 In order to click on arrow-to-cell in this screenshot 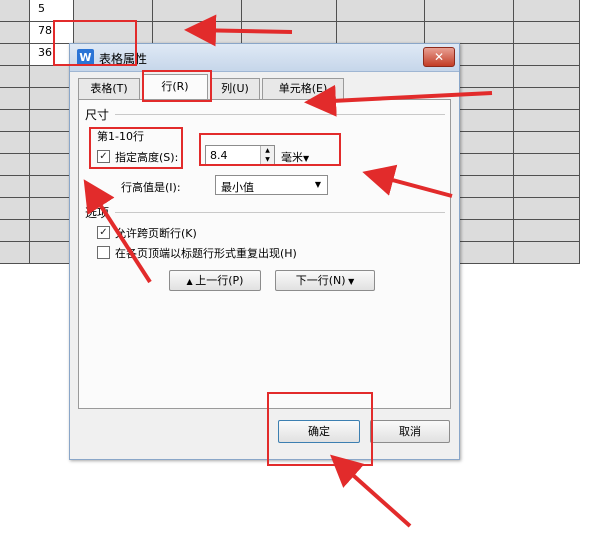, I will do `click(238, 30)`.